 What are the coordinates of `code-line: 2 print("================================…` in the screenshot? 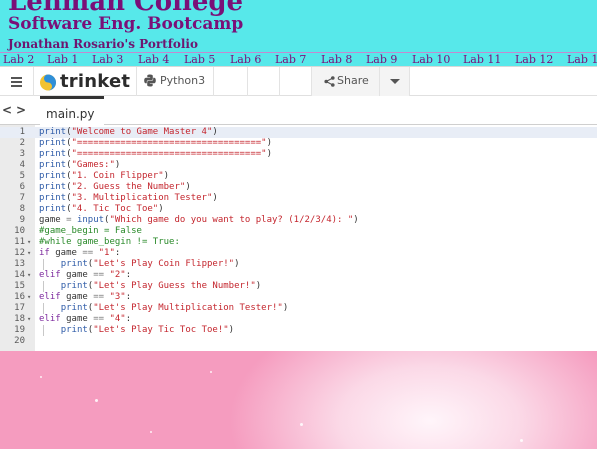 It's located at (298, 143).